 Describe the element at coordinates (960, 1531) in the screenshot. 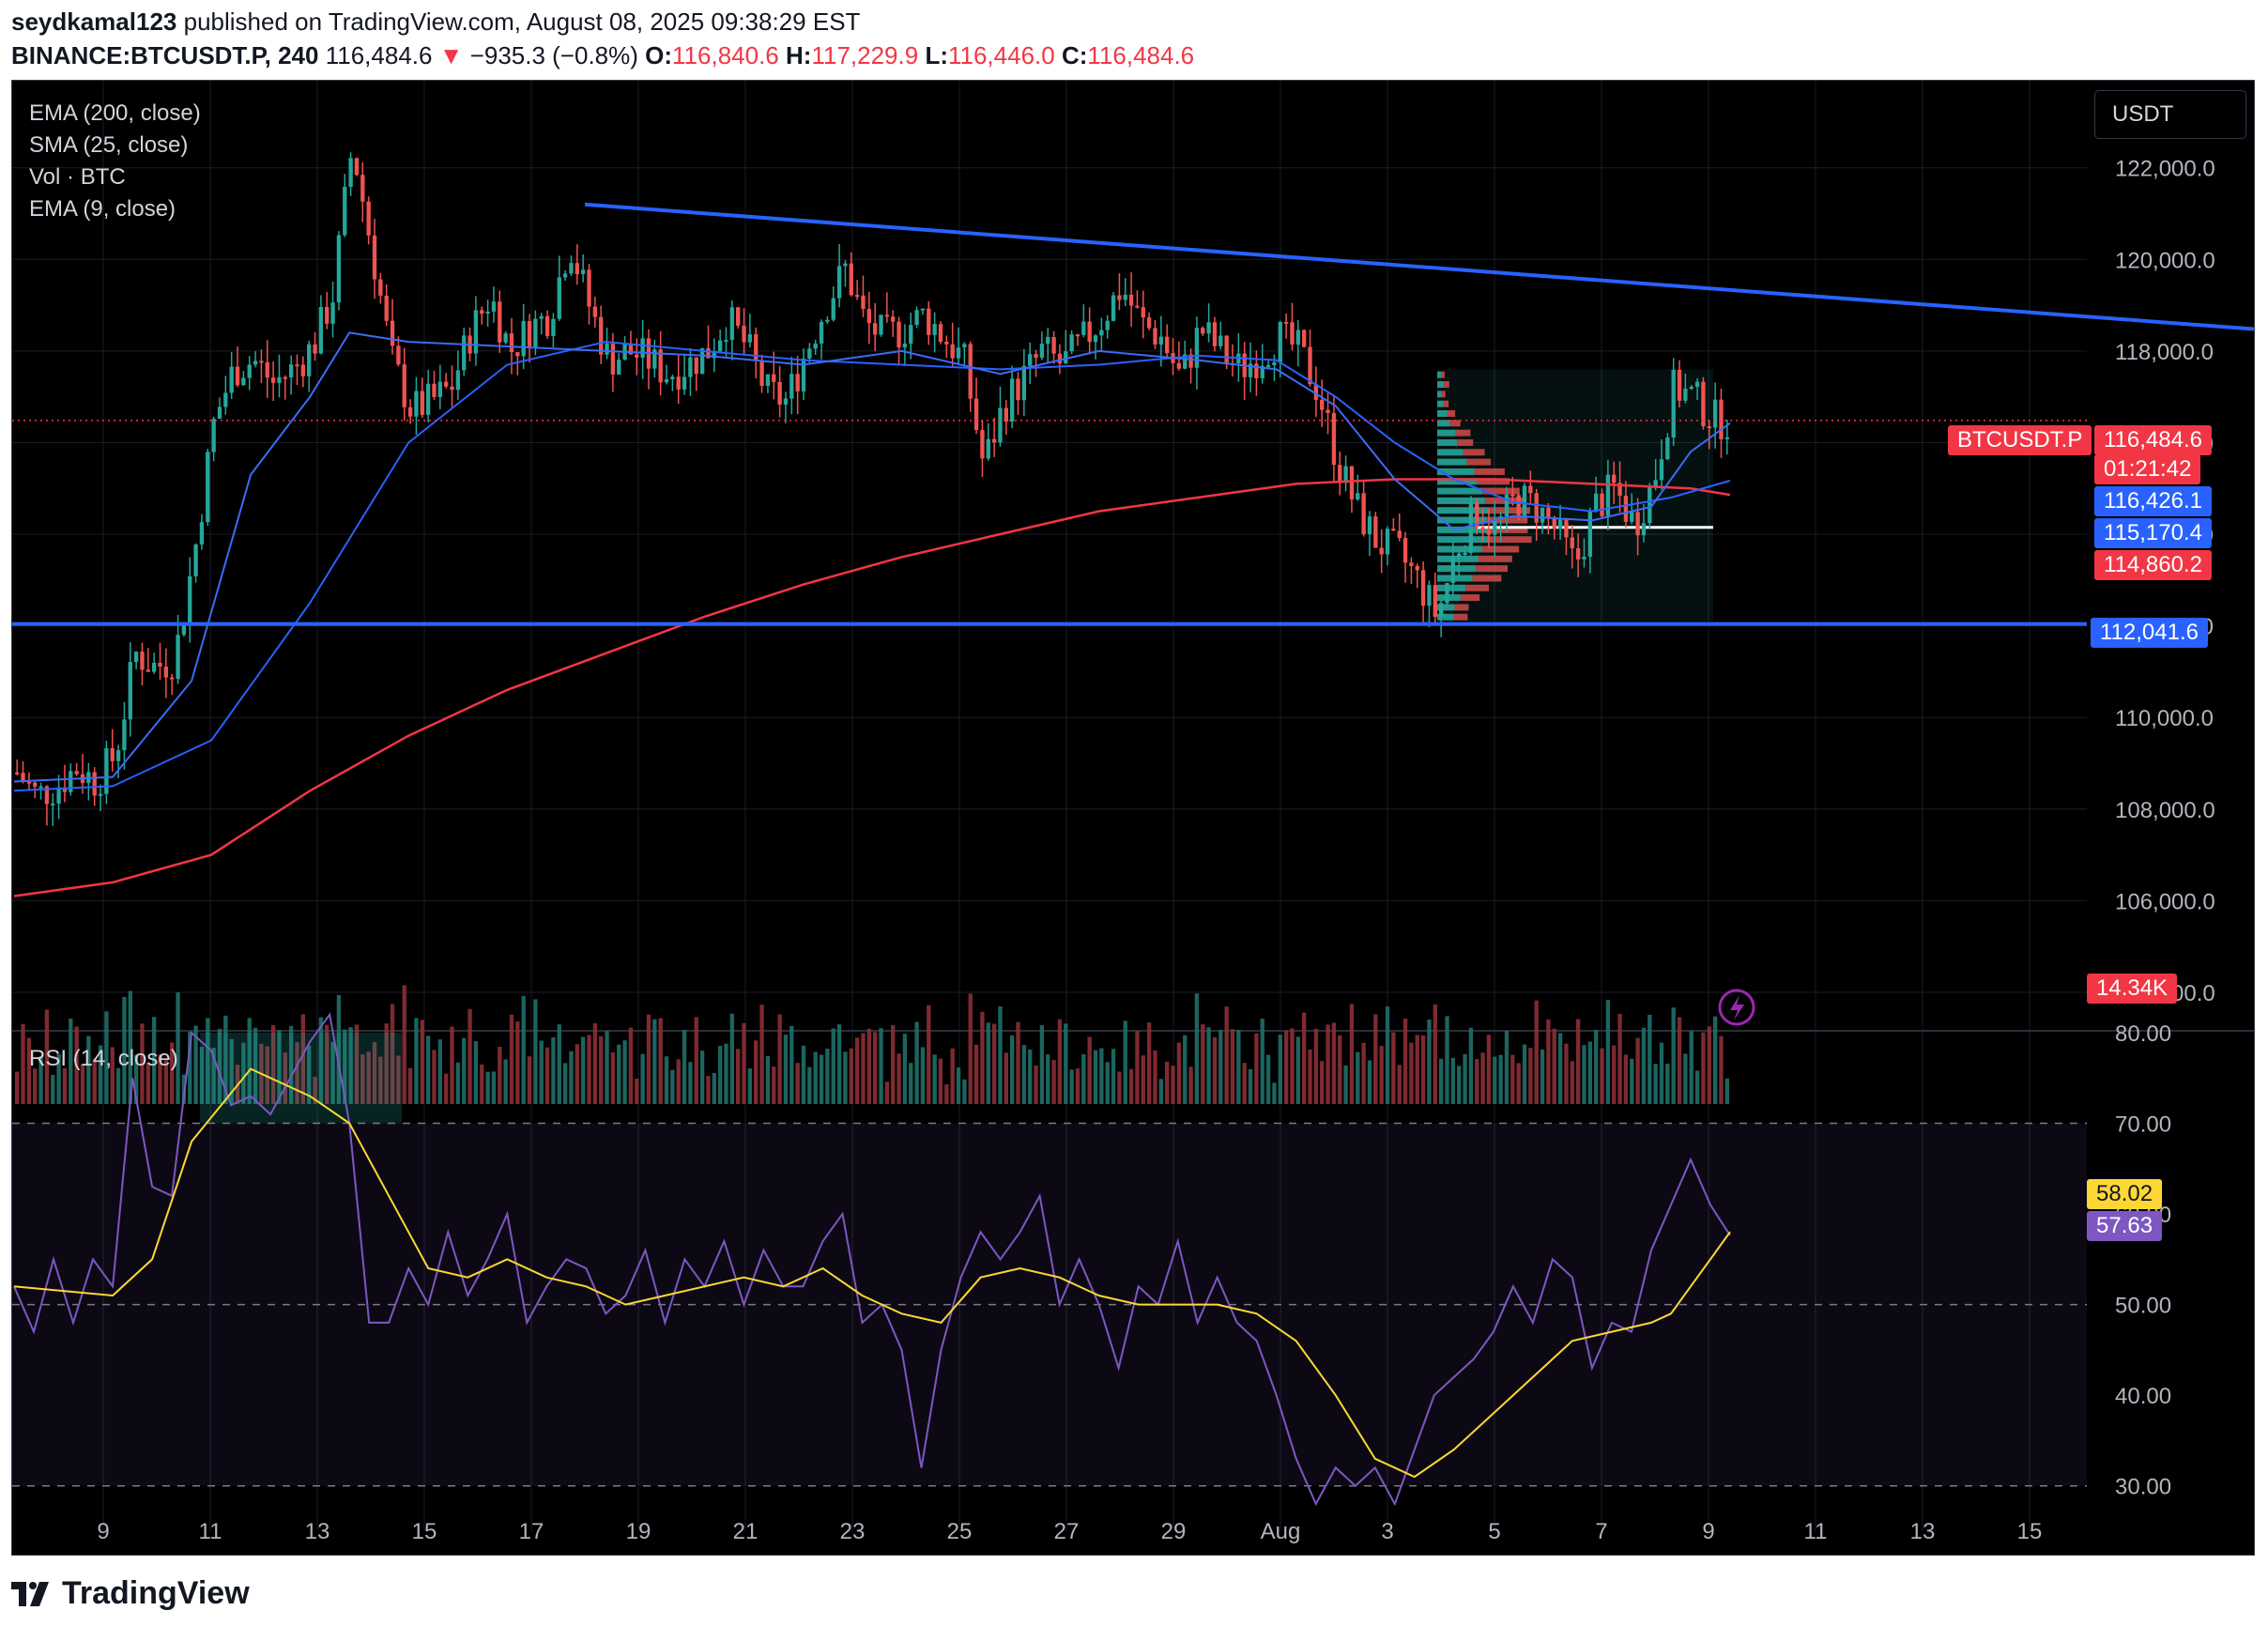

I see `time-axis-label: 25` at that location.